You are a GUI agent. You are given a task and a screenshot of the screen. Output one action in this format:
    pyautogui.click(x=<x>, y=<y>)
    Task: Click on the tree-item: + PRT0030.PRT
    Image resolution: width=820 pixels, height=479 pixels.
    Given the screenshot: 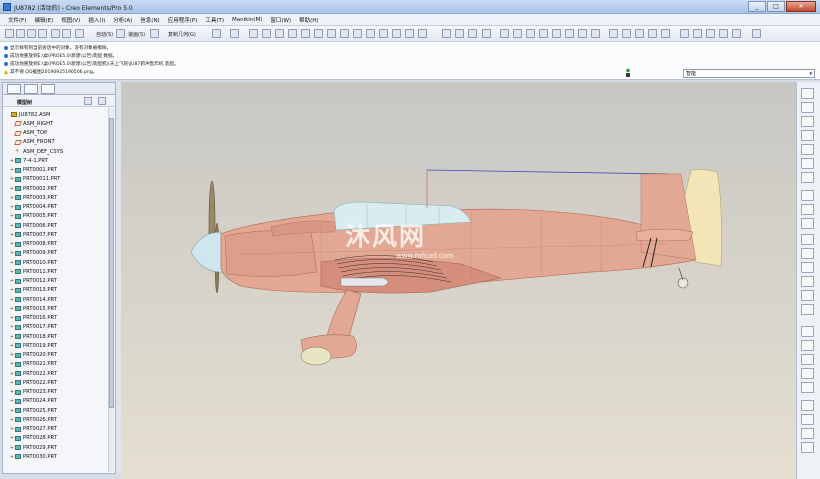 What is the action you would take?
    pyautogui.click(x=56, y=456)
    